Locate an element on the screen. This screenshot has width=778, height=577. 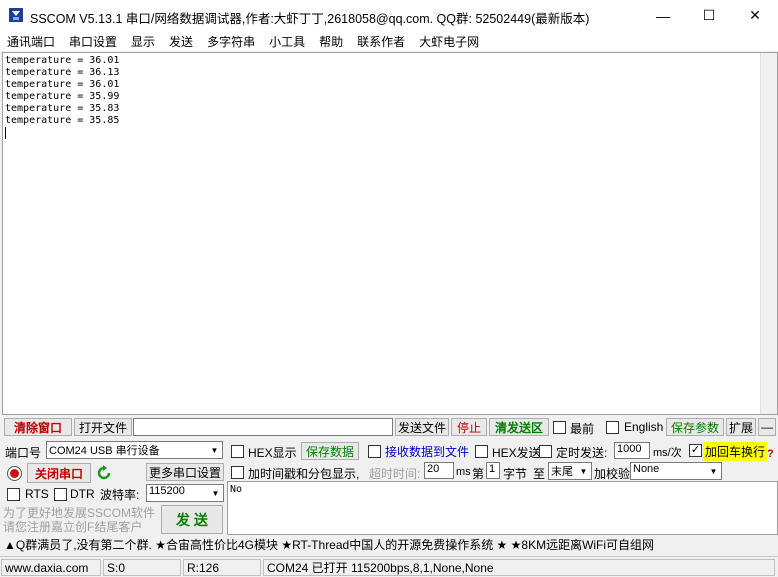
text-cursor is located at coordinates (5, 133).